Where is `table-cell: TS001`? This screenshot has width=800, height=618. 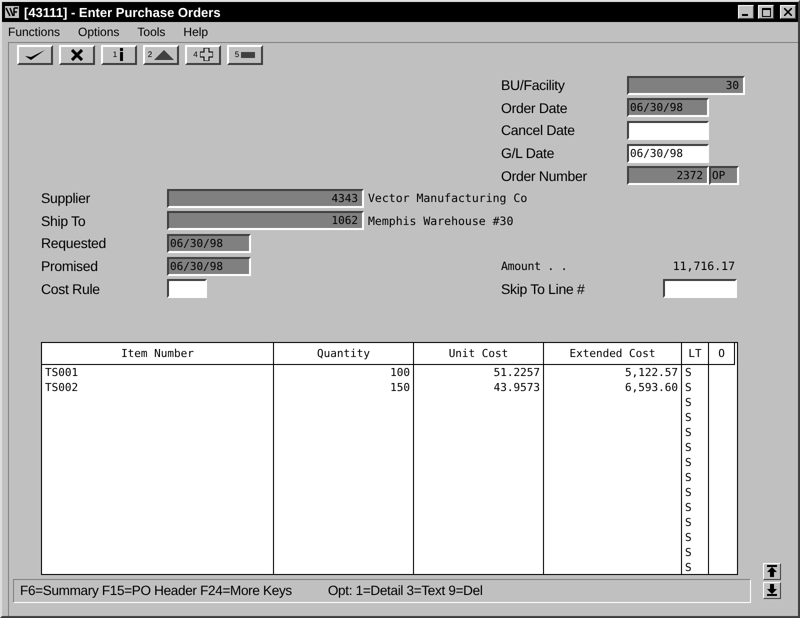
table-cell: TS001 is located at coordinates (158, 372).